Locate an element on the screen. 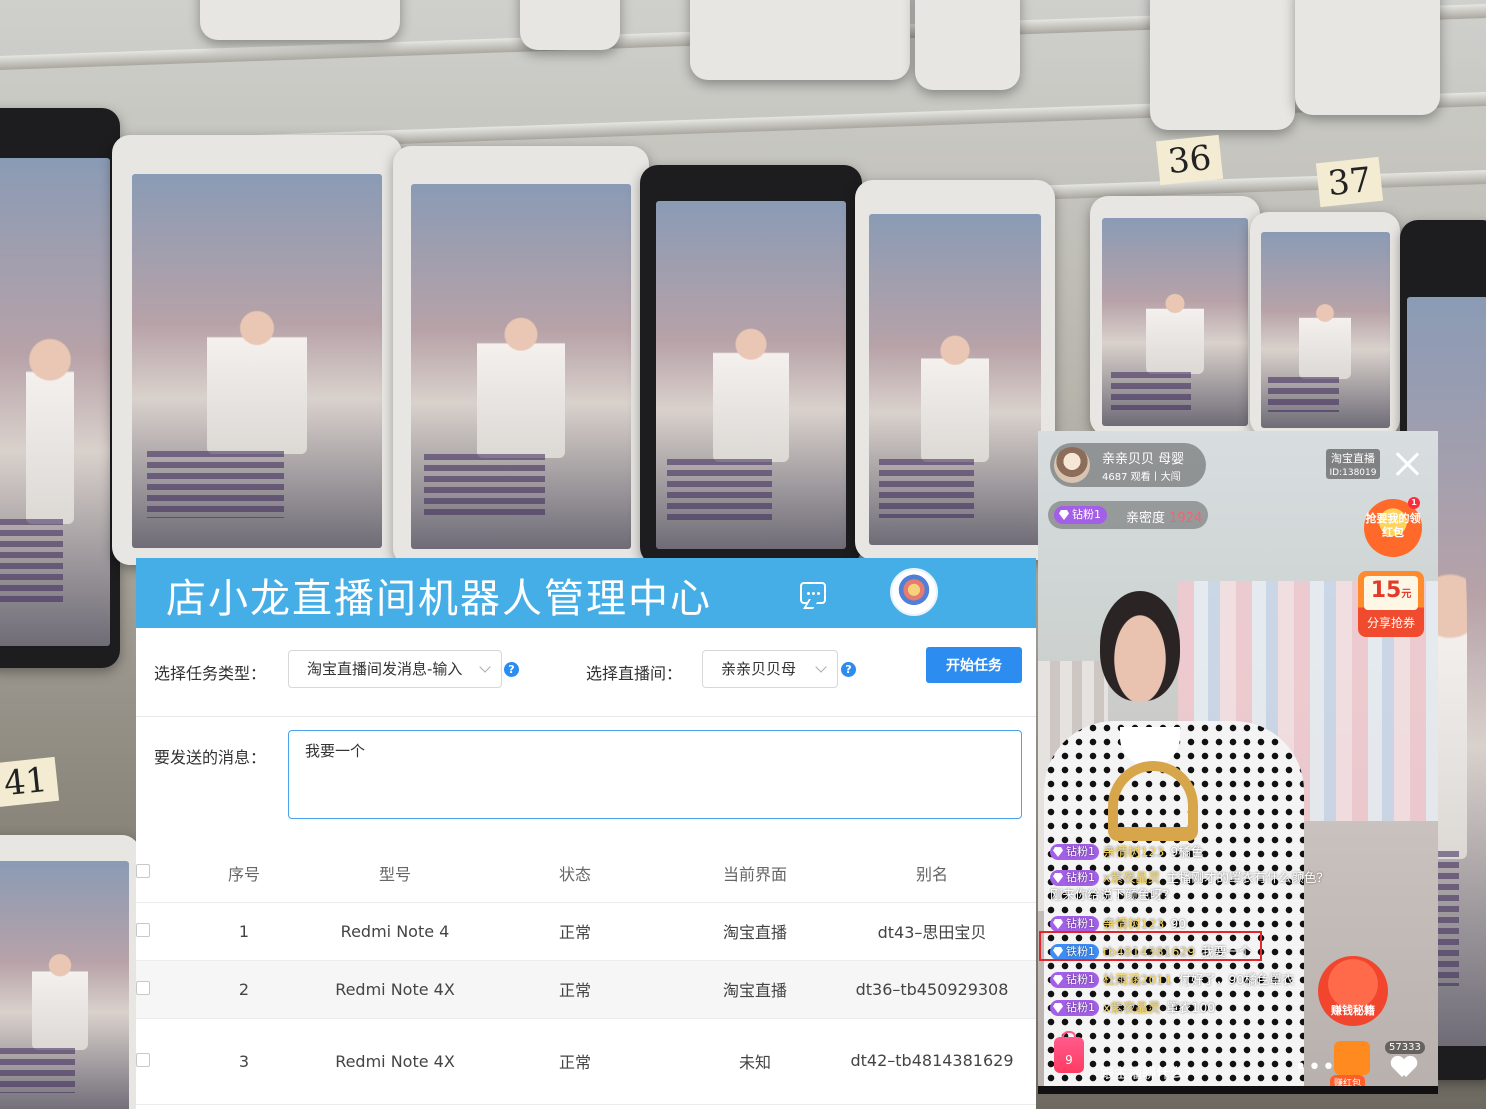  anchor-views: 4687 观看丨大闯 is located at coordinates (1141, 477).